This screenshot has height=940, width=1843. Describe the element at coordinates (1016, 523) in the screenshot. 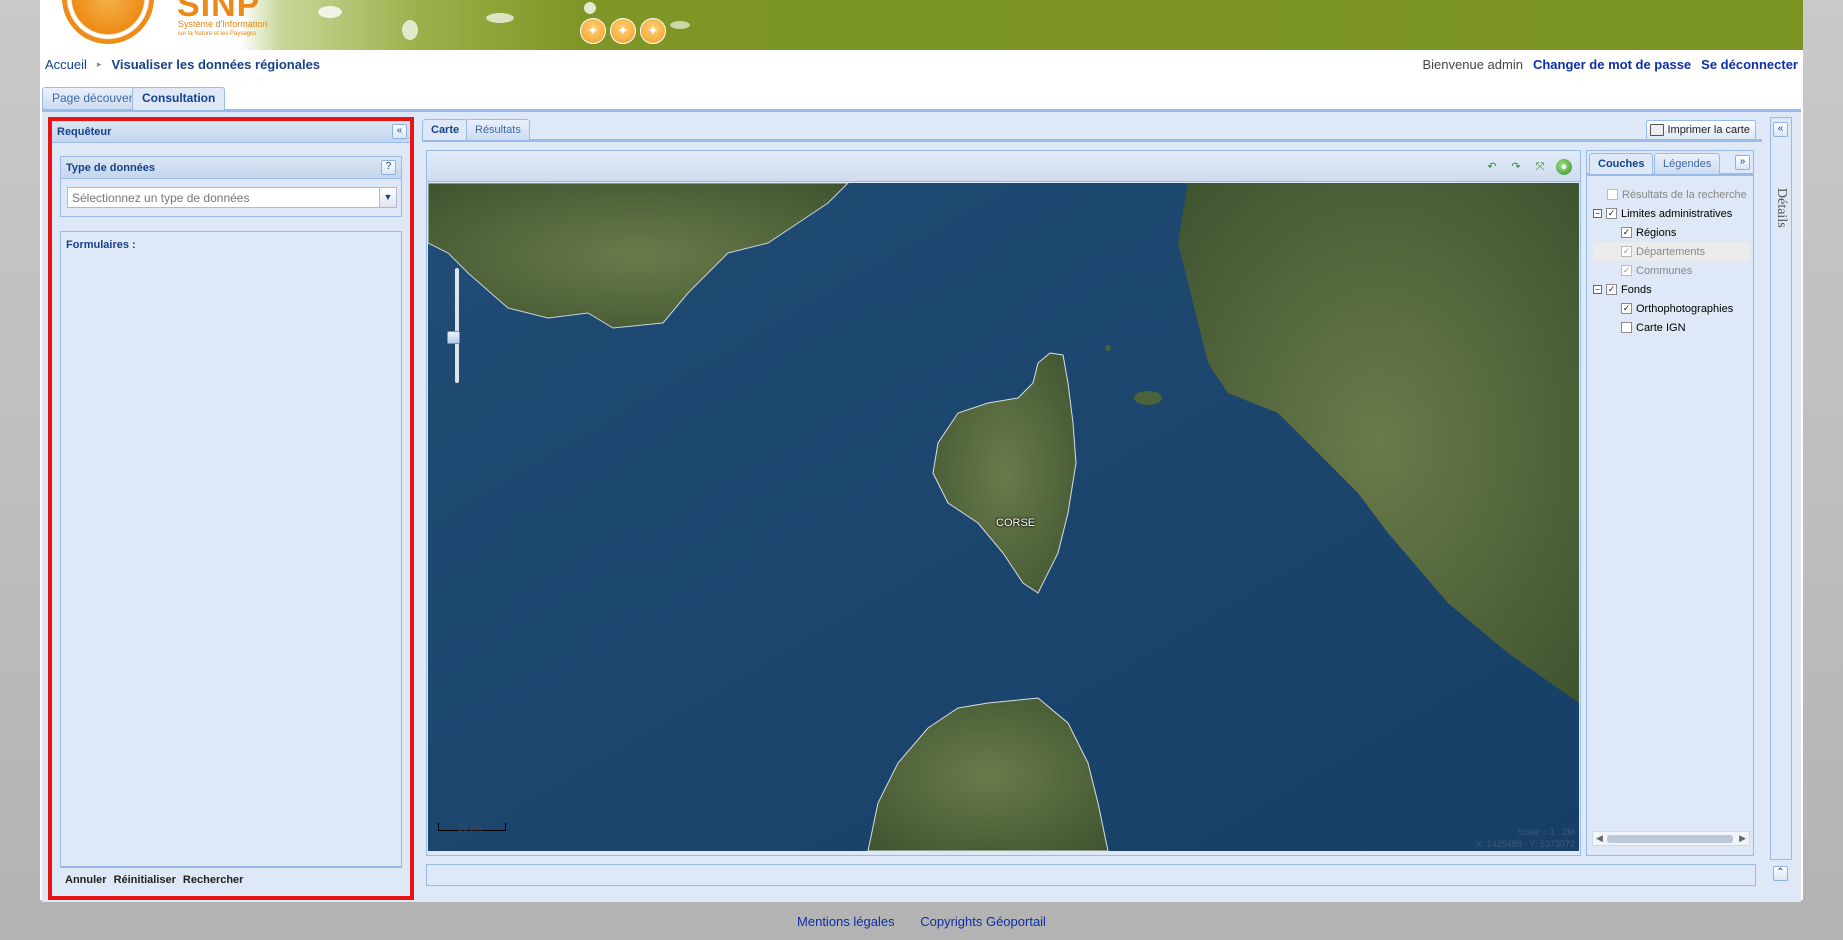

I see `map-region-label: CORSE` at that location.